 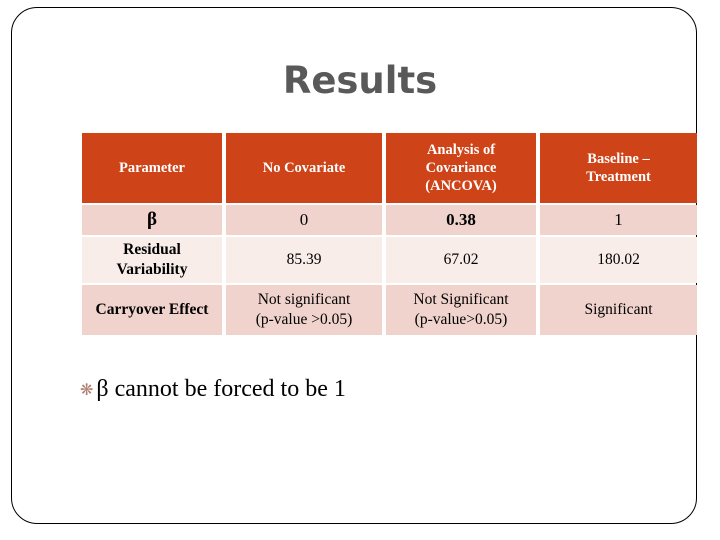 I want to click on column-header-ancova: Analysis of Covariance (ANCOVA), so click(x=461, y=168).